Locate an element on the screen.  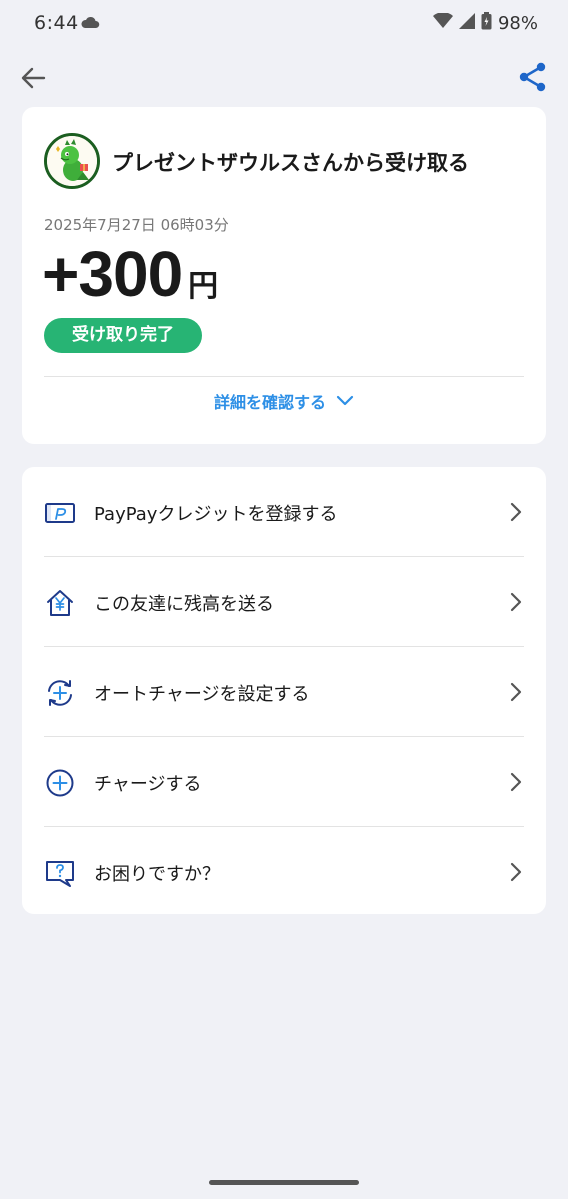
details-toggle: 詳細を確認する is located at coordinates (284, 401).